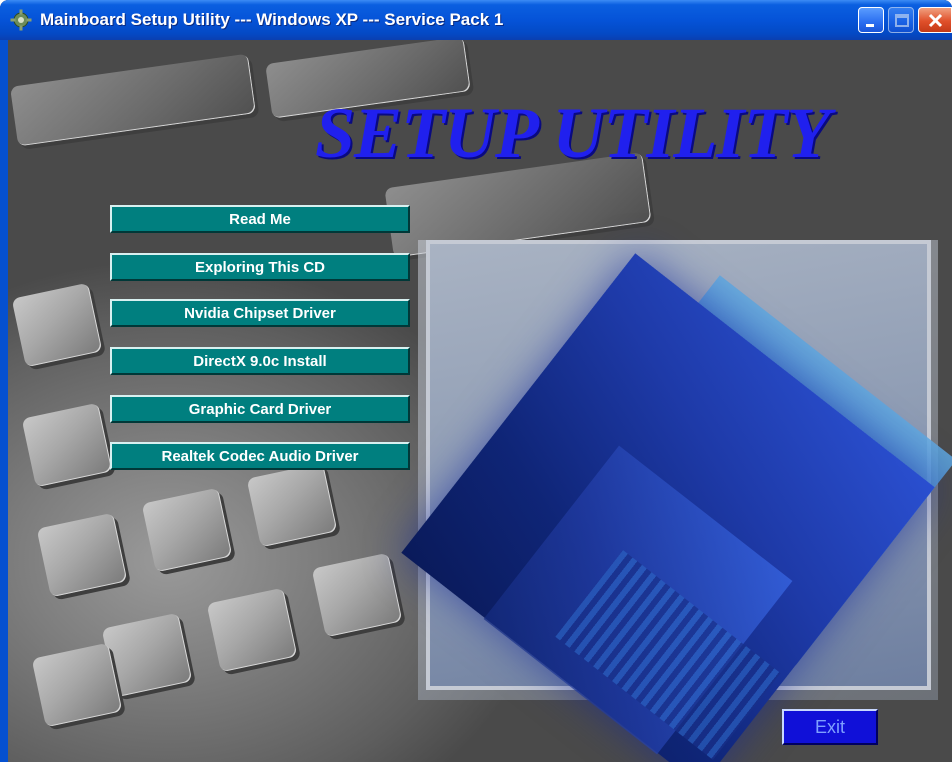  I want to click on directx-install-button: DirectX 9.0c Install, so click(260, 361).